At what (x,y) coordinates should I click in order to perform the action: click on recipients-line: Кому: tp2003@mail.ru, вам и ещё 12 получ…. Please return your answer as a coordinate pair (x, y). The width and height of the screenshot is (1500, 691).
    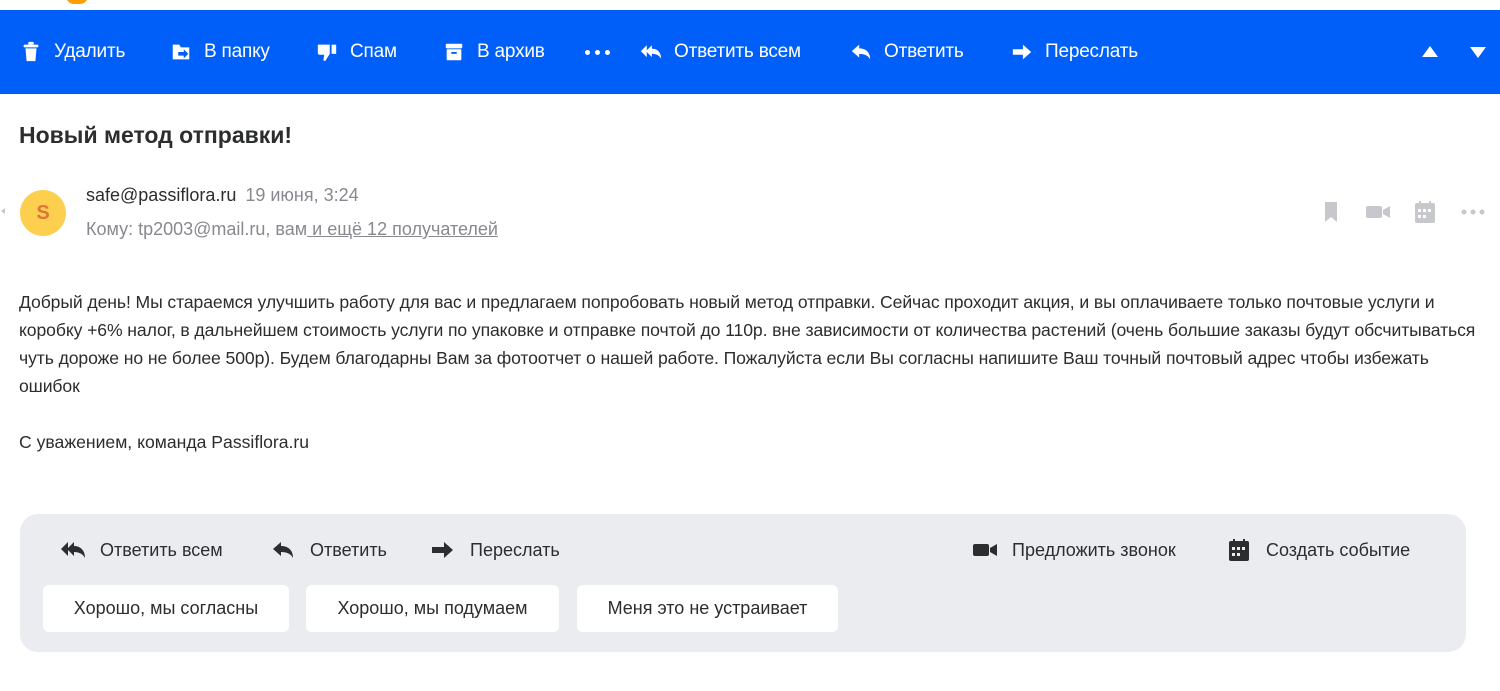
    Looking at the image, I should click on (292, 229).